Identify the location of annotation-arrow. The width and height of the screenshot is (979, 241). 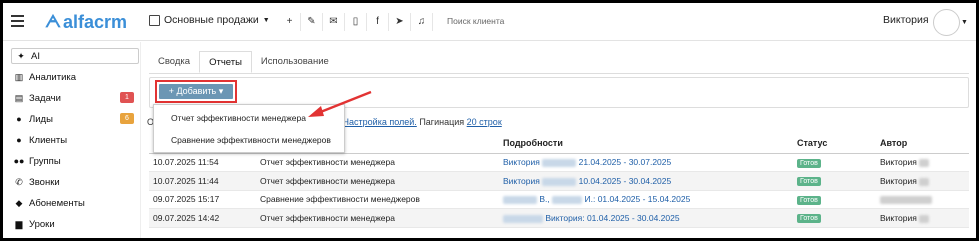
(340, 103).